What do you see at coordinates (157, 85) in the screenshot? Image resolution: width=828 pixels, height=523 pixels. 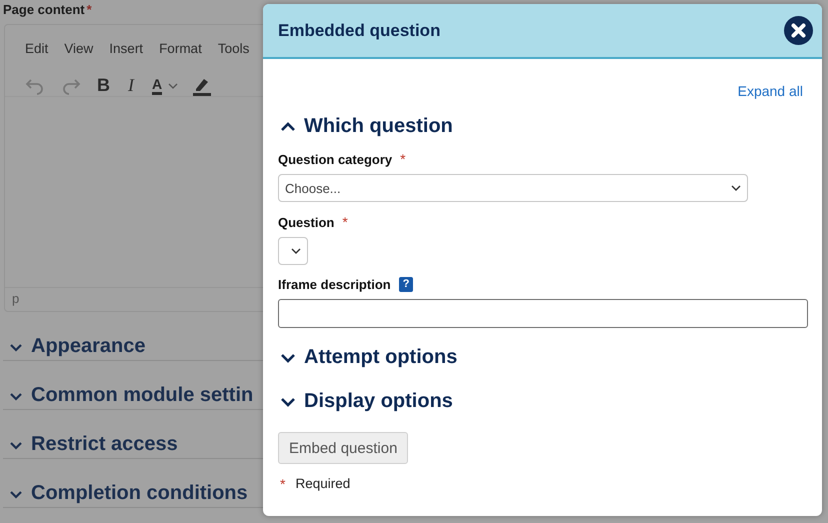 I see `text-color-button: A` at bounding box center [157, 85].